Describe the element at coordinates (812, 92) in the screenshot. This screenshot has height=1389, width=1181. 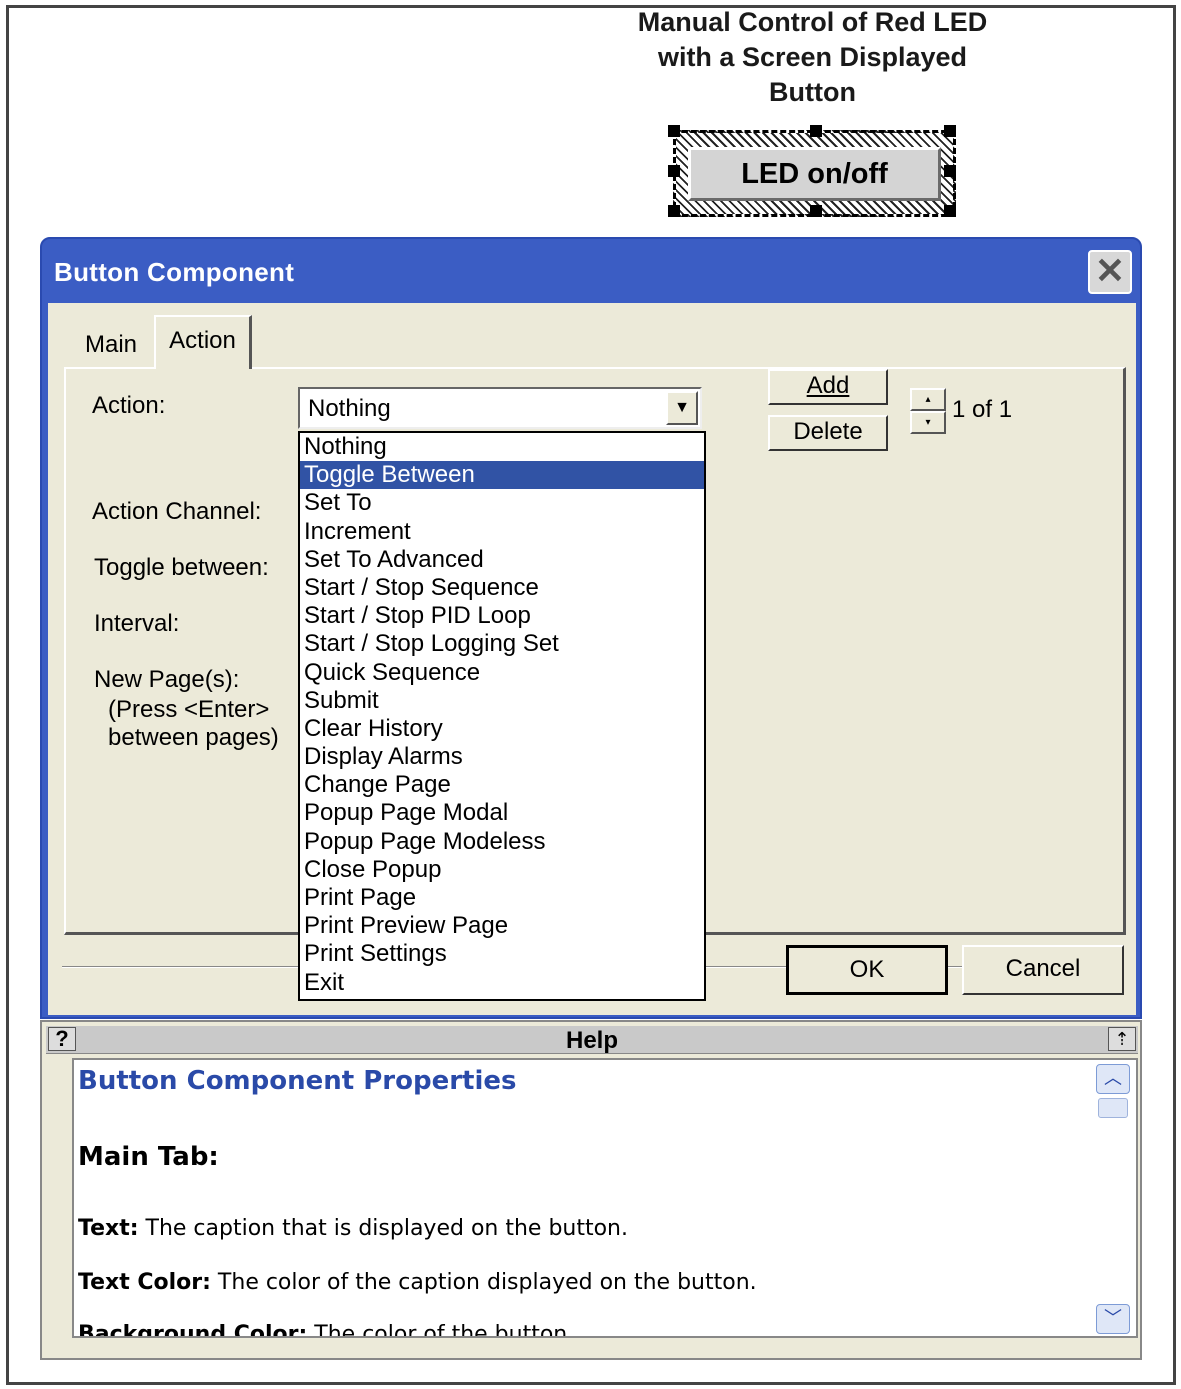
I see `caption-line: Button` at that location.